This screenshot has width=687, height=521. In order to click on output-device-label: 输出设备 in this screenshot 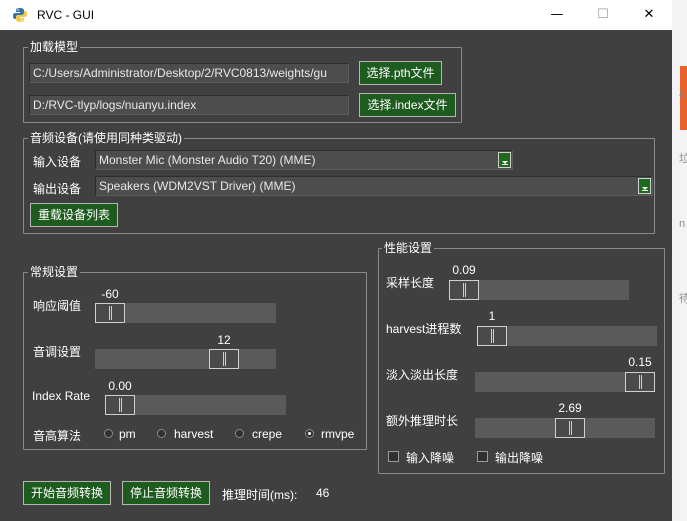, I will do `click(57, 189)`.